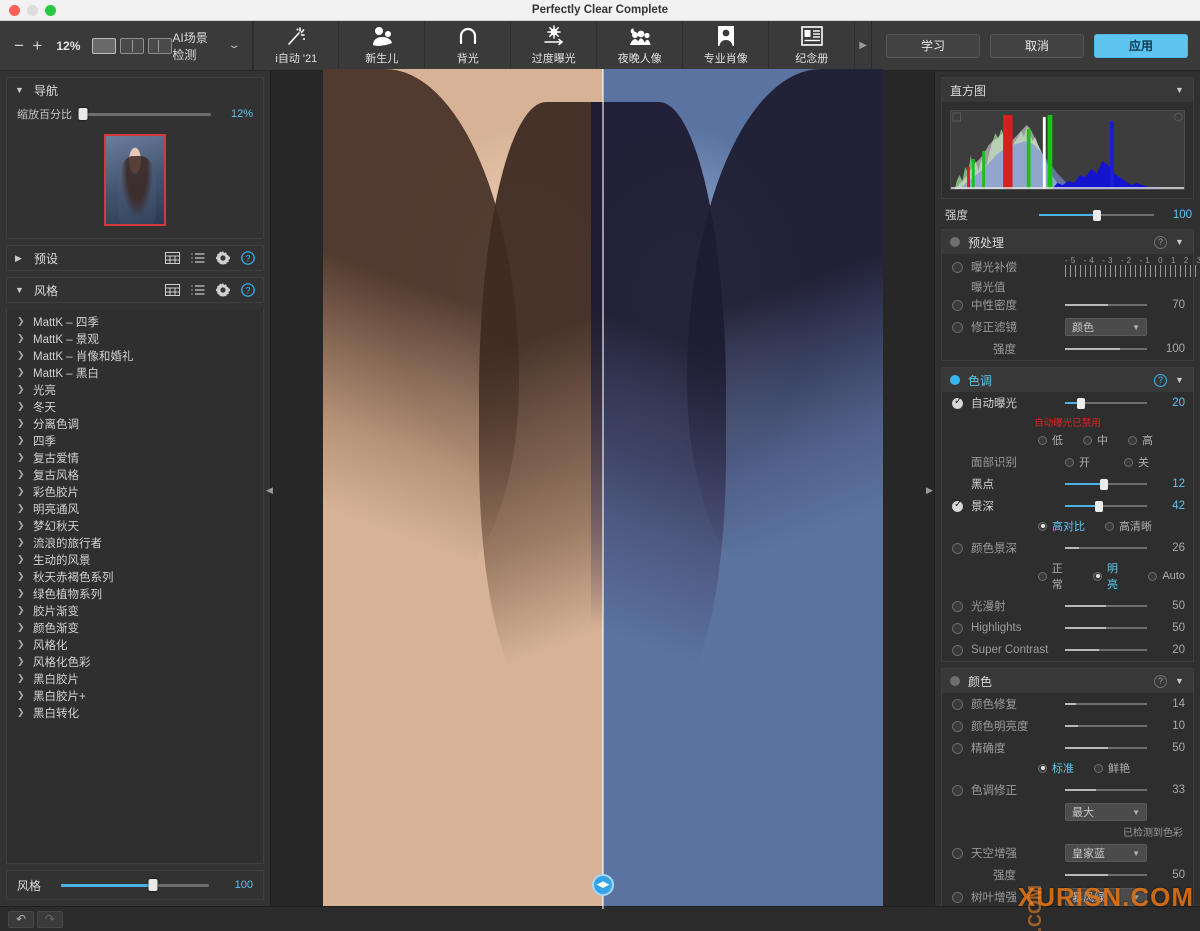  What do you see at coordinates (1106, 853) in the screenshot?
I see `row-dropdown: 皇家蓝 ▼` at bounding box center [1106, 853].